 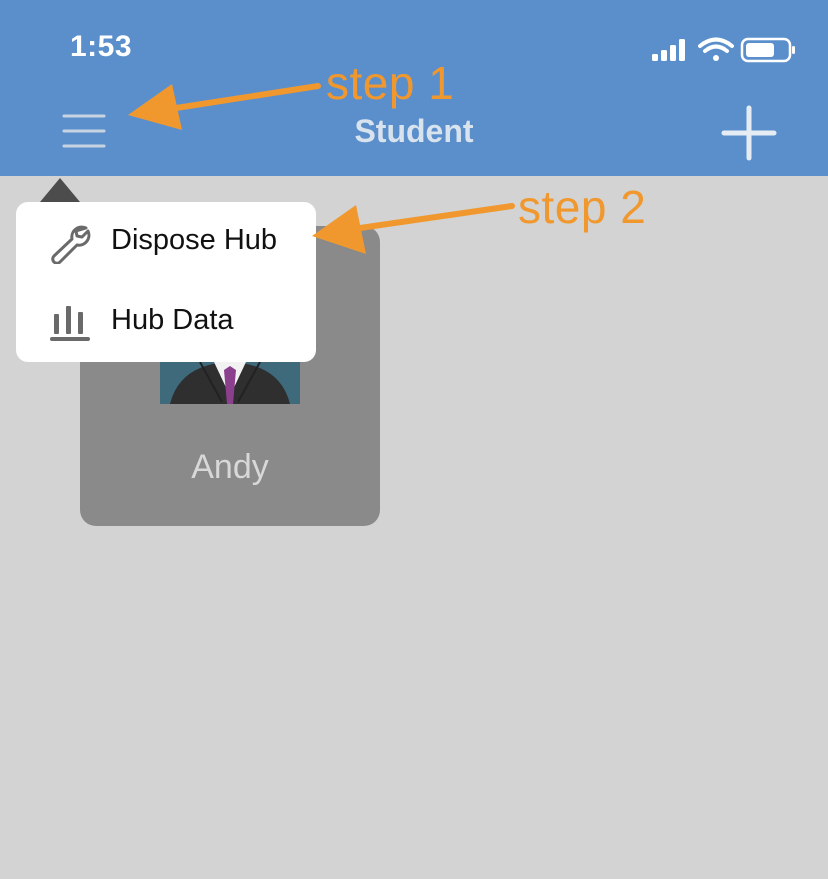 I want to click on popover-caret, so click(x=60, y=190).